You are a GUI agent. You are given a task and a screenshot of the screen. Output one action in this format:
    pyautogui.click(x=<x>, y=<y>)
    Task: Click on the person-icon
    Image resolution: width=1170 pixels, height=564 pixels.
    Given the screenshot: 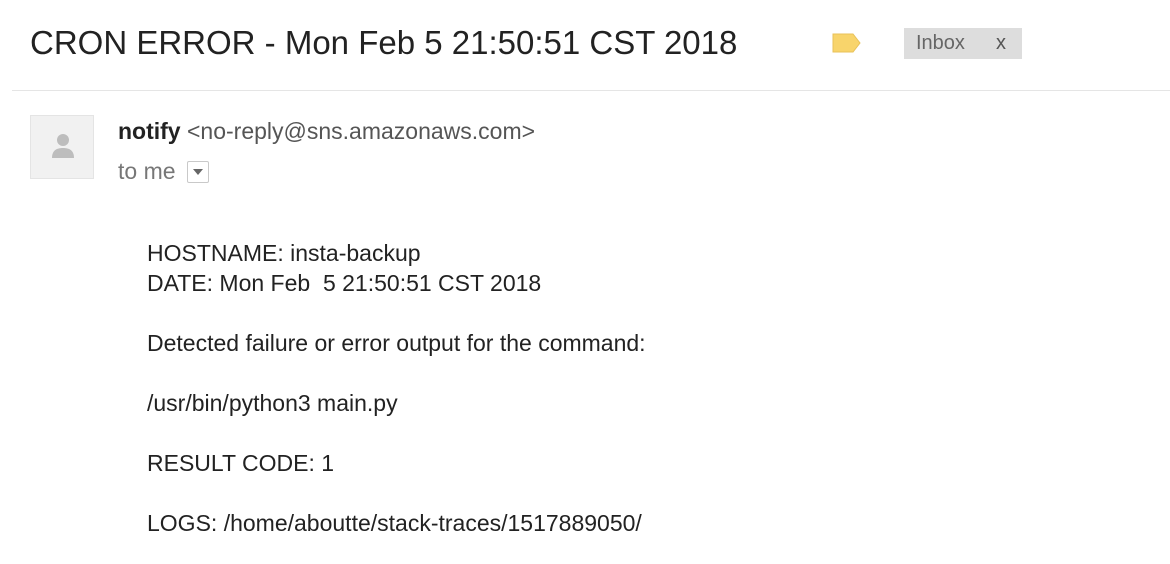 What is the action you would take?
    pyautogui.click(x=63, y=146)
    